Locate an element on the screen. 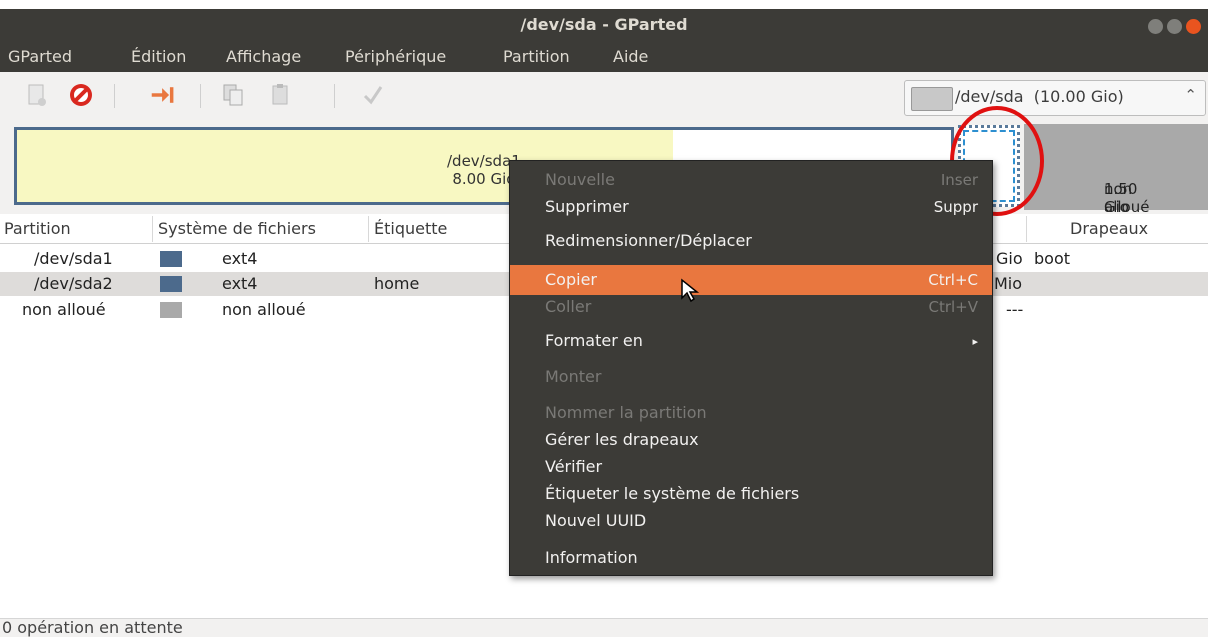  new-icon is located at coordinates (37, 95).